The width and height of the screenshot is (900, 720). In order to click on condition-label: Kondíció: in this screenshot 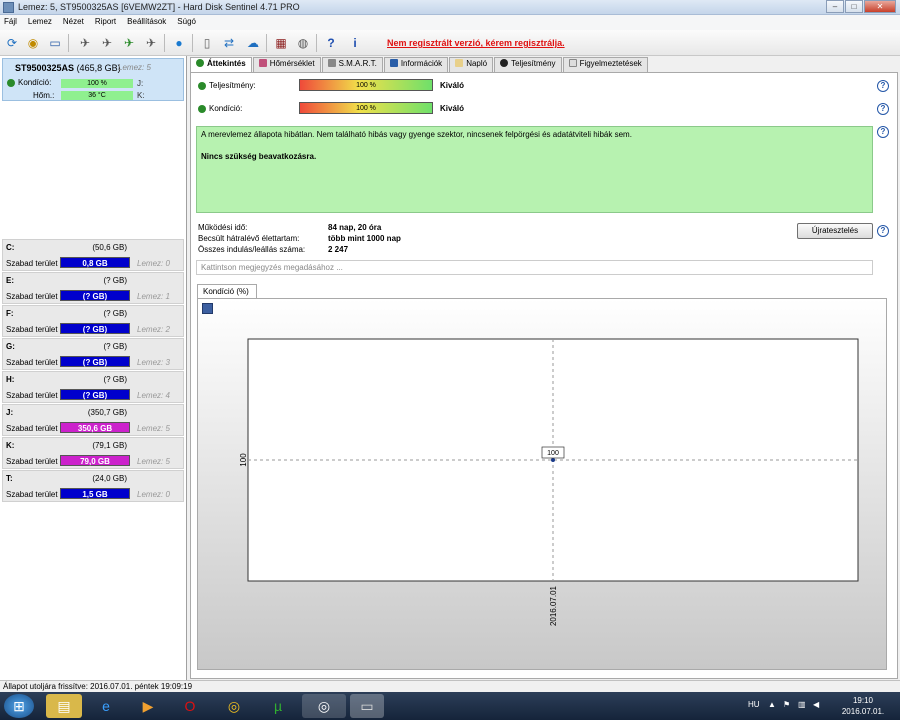, I will do `click(35, 82)`.